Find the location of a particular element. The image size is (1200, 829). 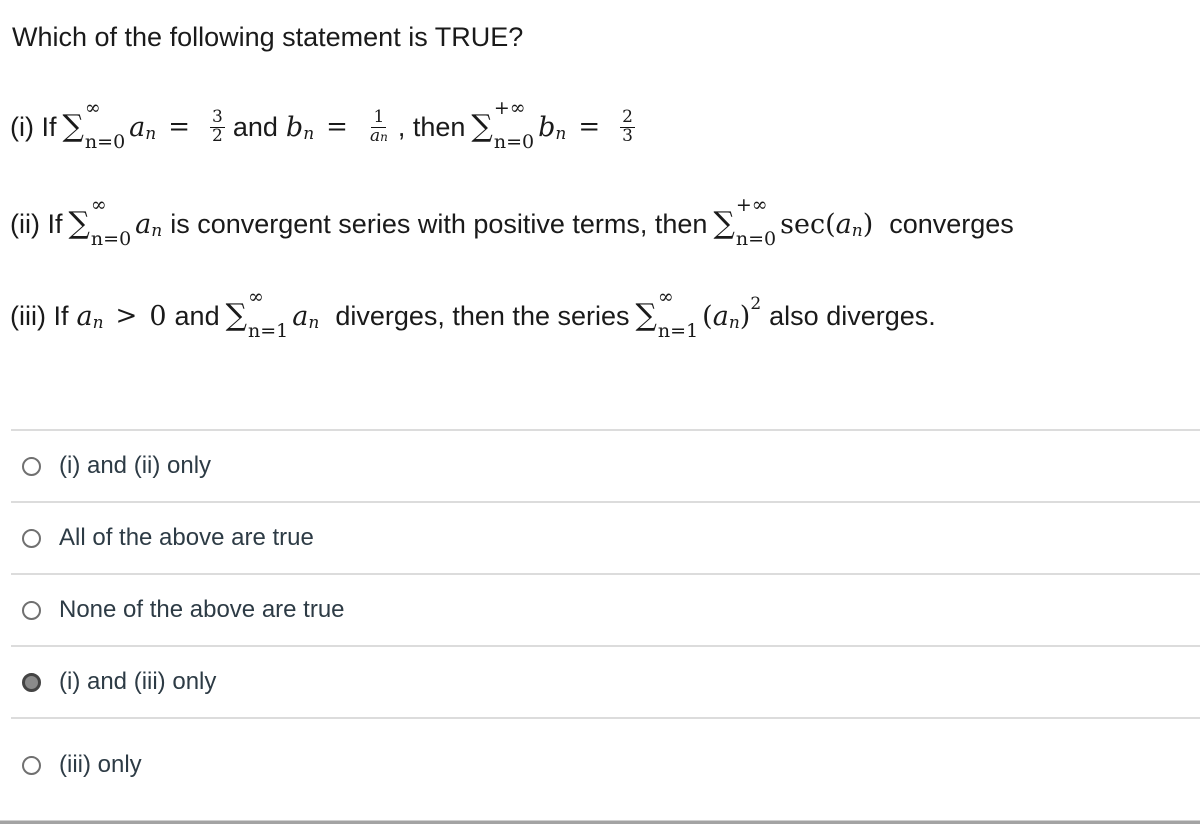

answer-option: All of the above are true is located at coordinates (605, 537).